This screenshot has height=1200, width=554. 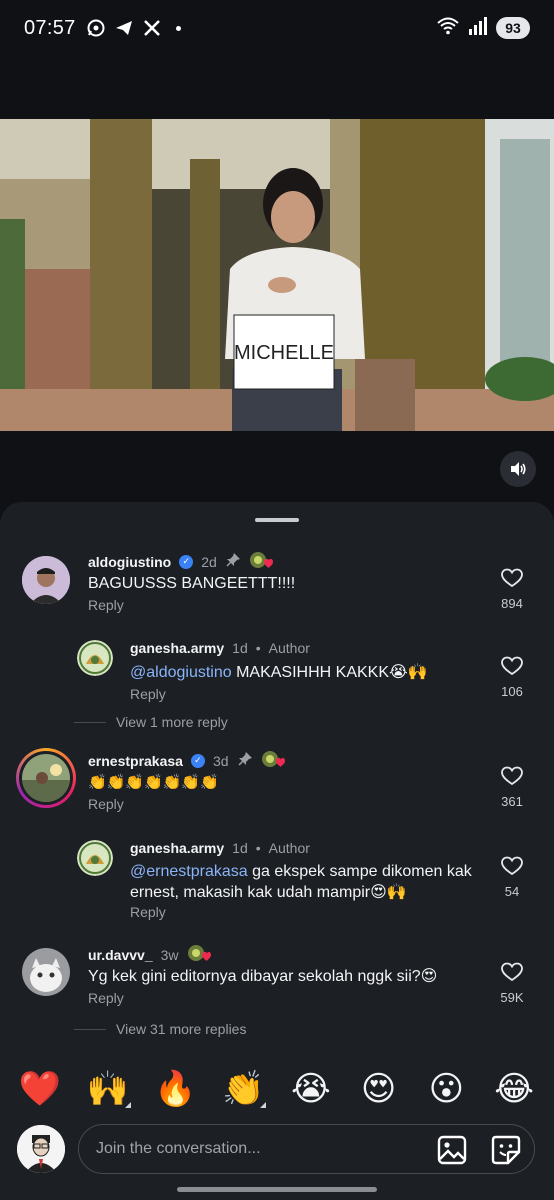 I want to click on emoji-heart-eyes-button: 😍, so click(x=379, y=1089).